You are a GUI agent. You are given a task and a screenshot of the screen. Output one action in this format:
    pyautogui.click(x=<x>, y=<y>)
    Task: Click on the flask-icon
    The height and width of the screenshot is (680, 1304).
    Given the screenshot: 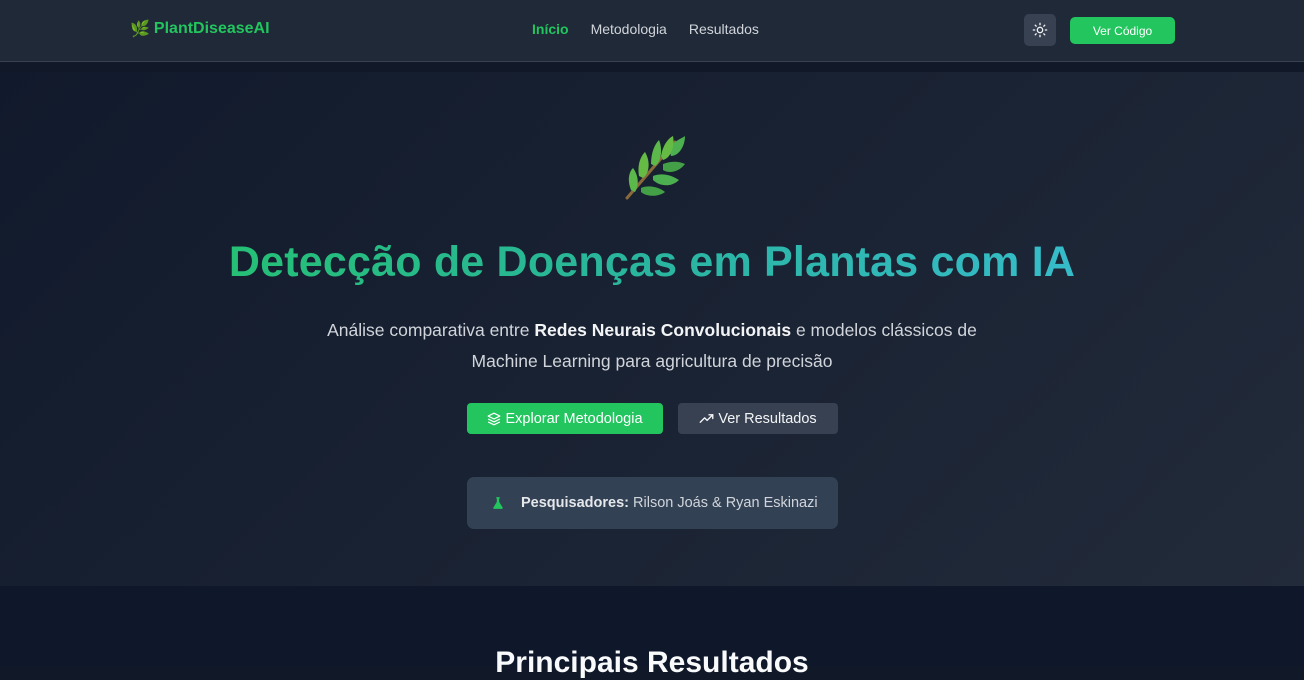 What is the action you would take?
    pyautogui.click(x=498, y=503)
    